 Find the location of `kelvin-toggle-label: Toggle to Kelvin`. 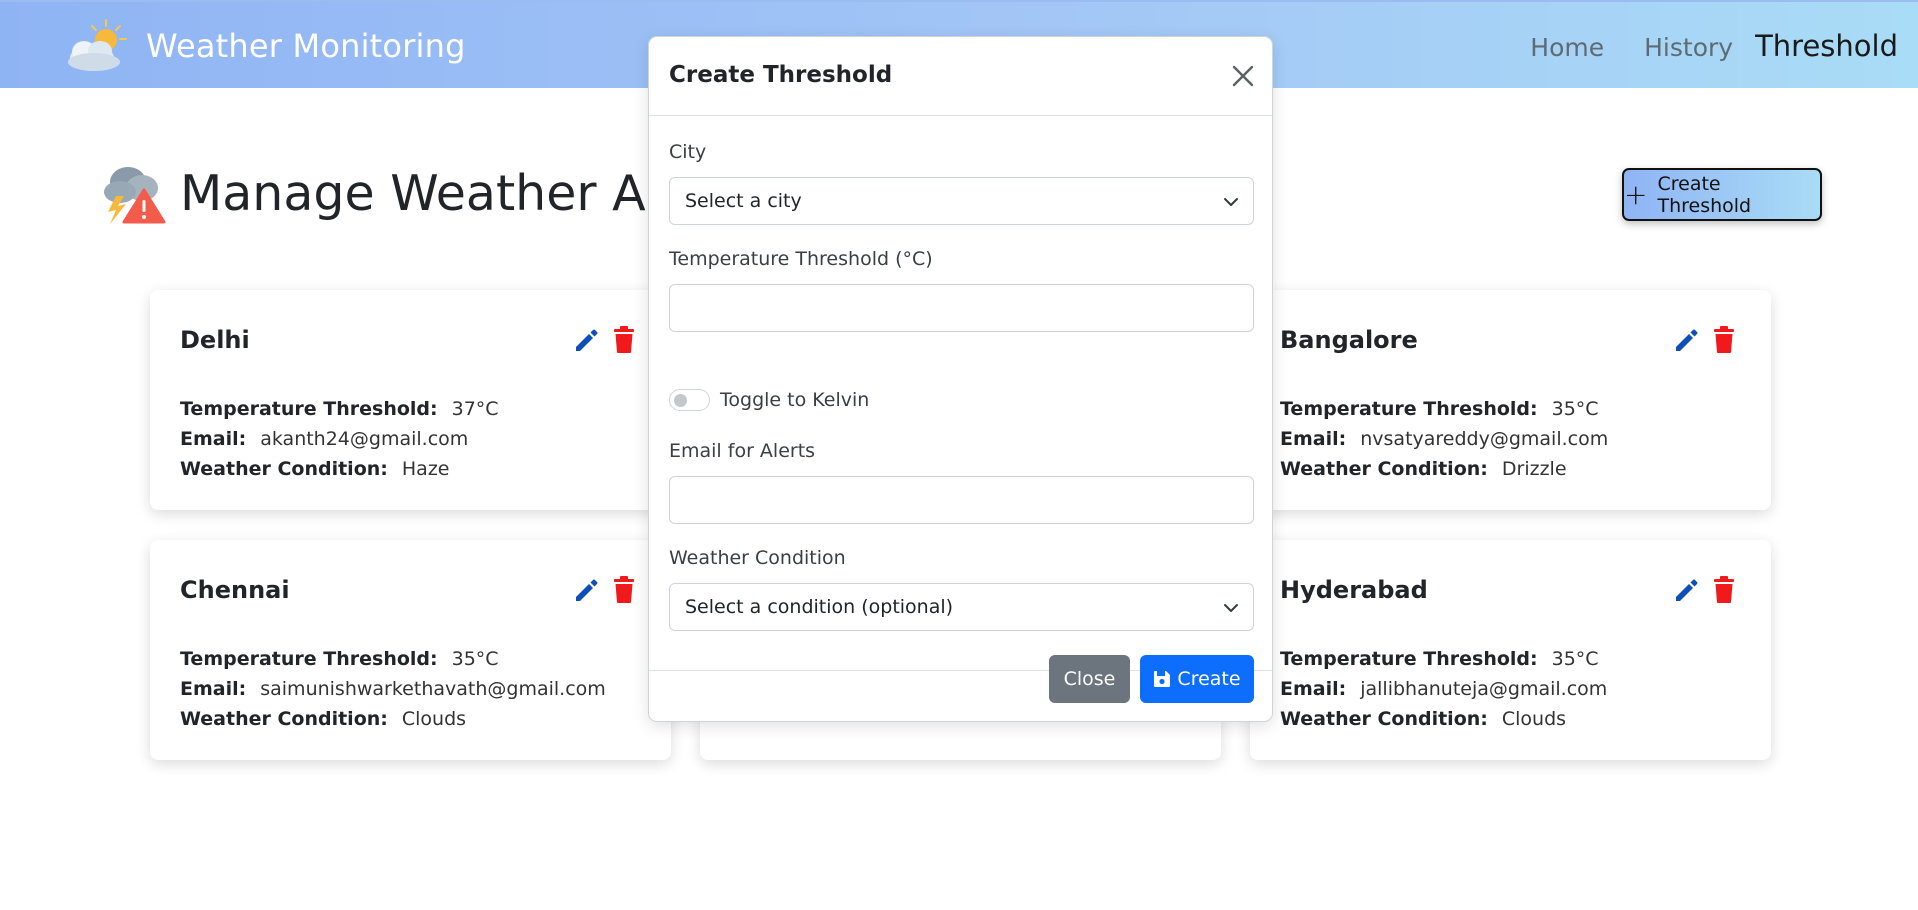

kelvin-toggle-label: Toggle to Kelvin is located at coordinates (795, 400).